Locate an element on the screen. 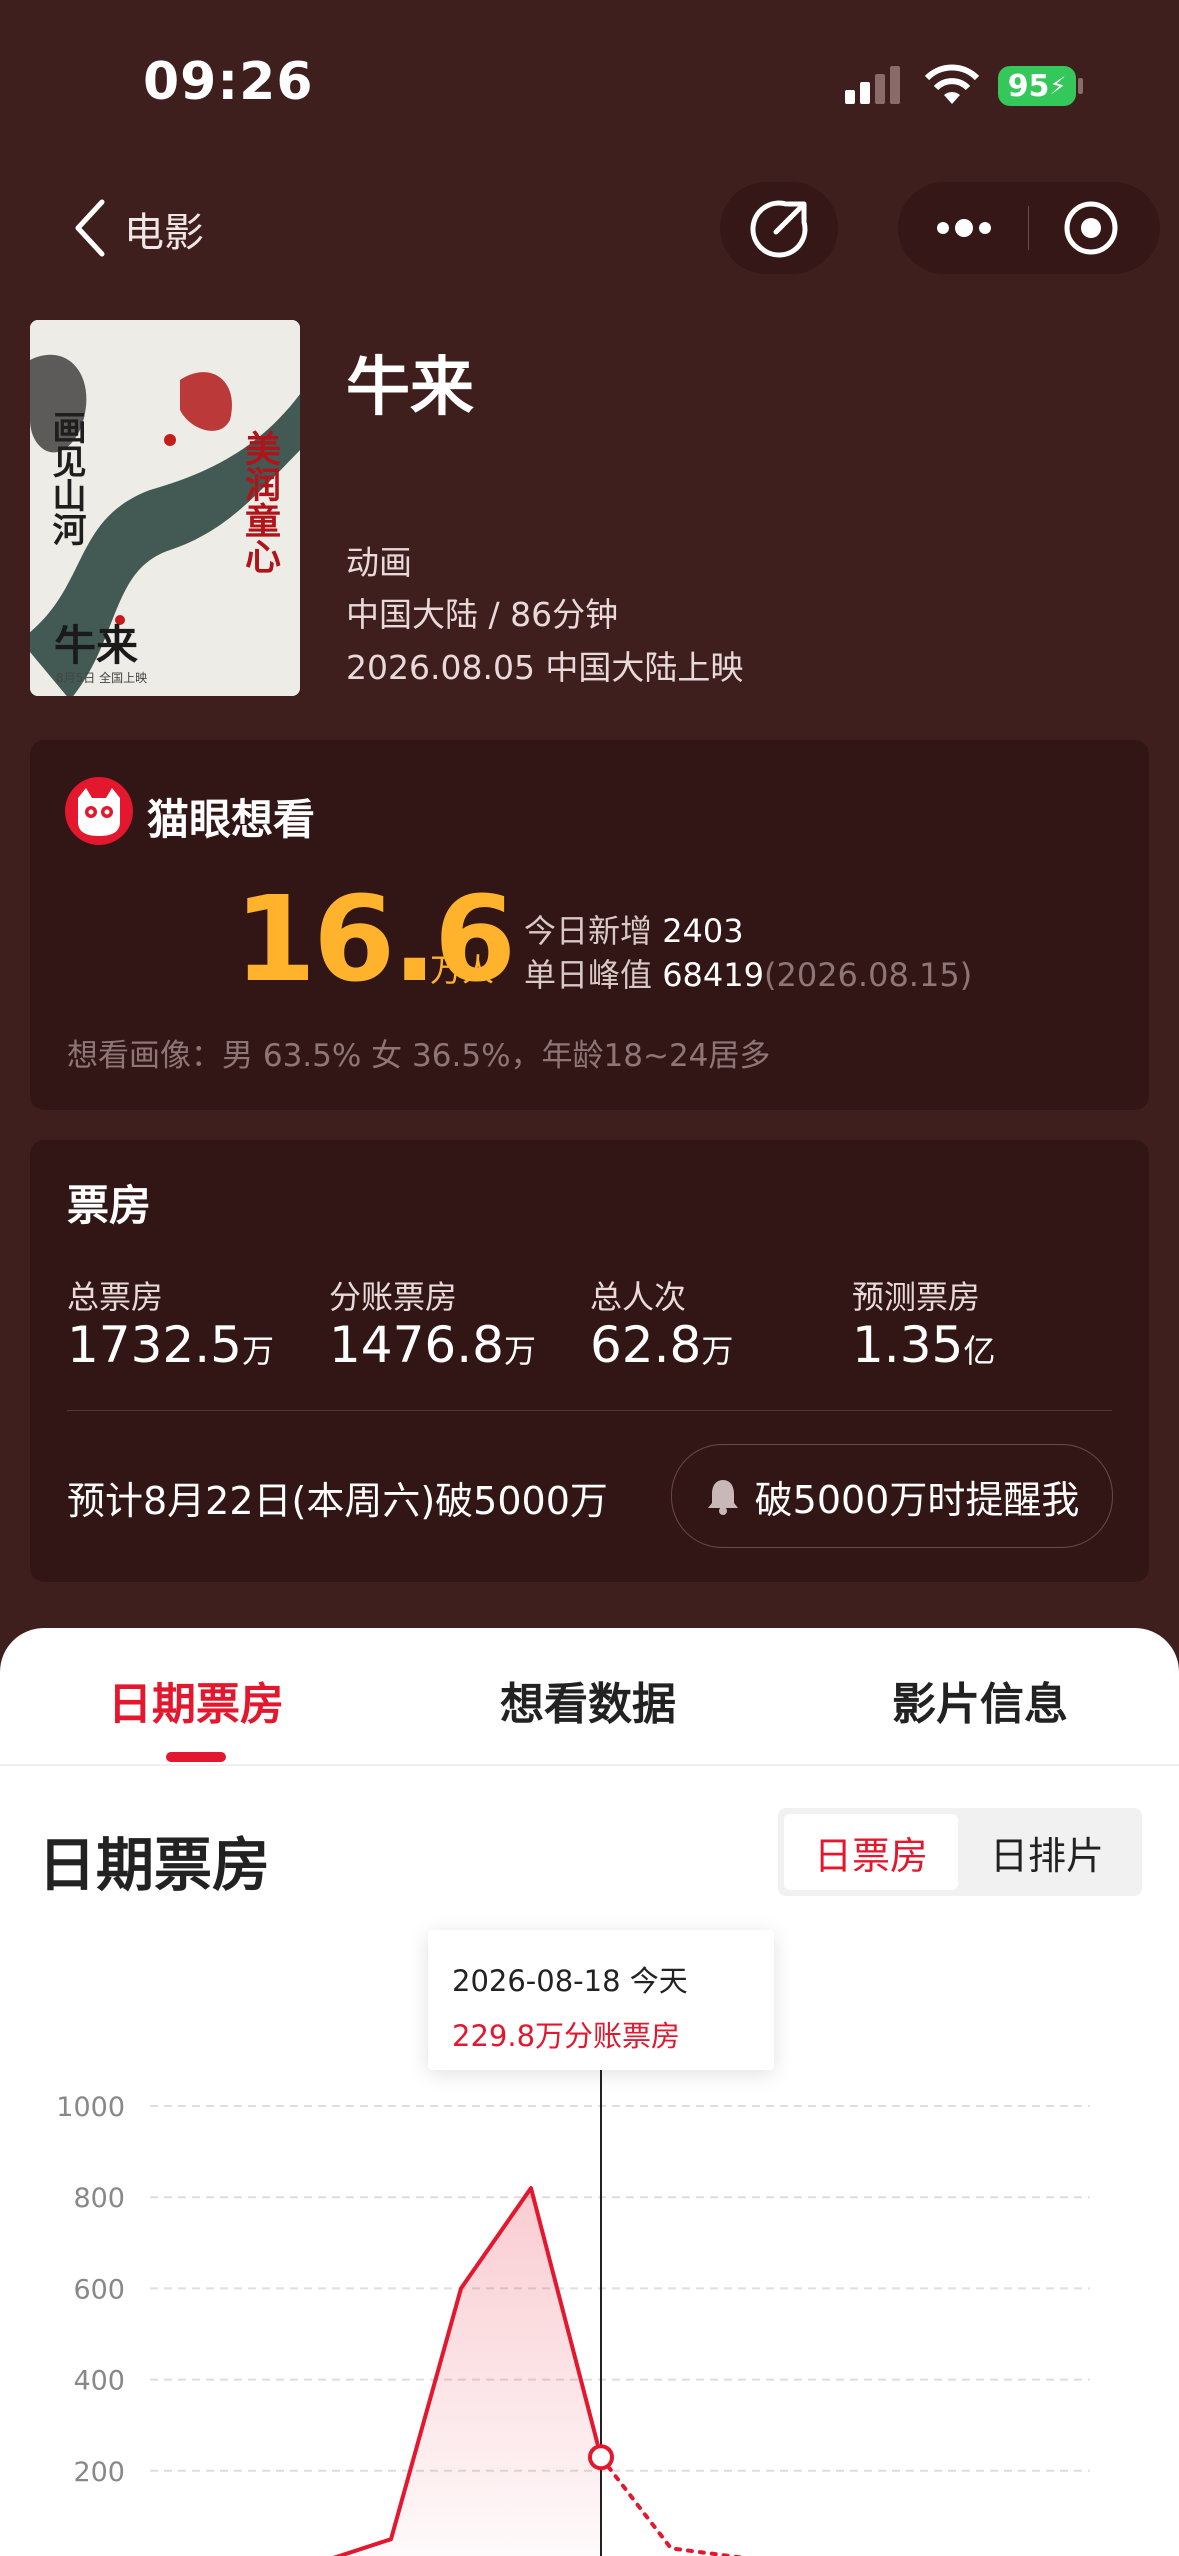 This screenshot has height=2556, width=1179. battery-tip is located at coordinates (1080, 86).